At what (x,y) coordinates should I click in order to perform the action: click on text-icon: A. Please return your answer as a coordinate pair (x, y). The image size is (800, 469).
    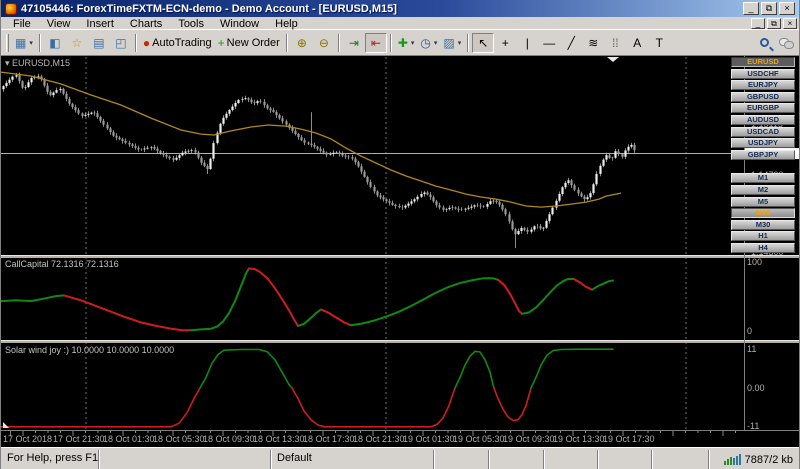
    Looking at the image, I should click on (637, 42).